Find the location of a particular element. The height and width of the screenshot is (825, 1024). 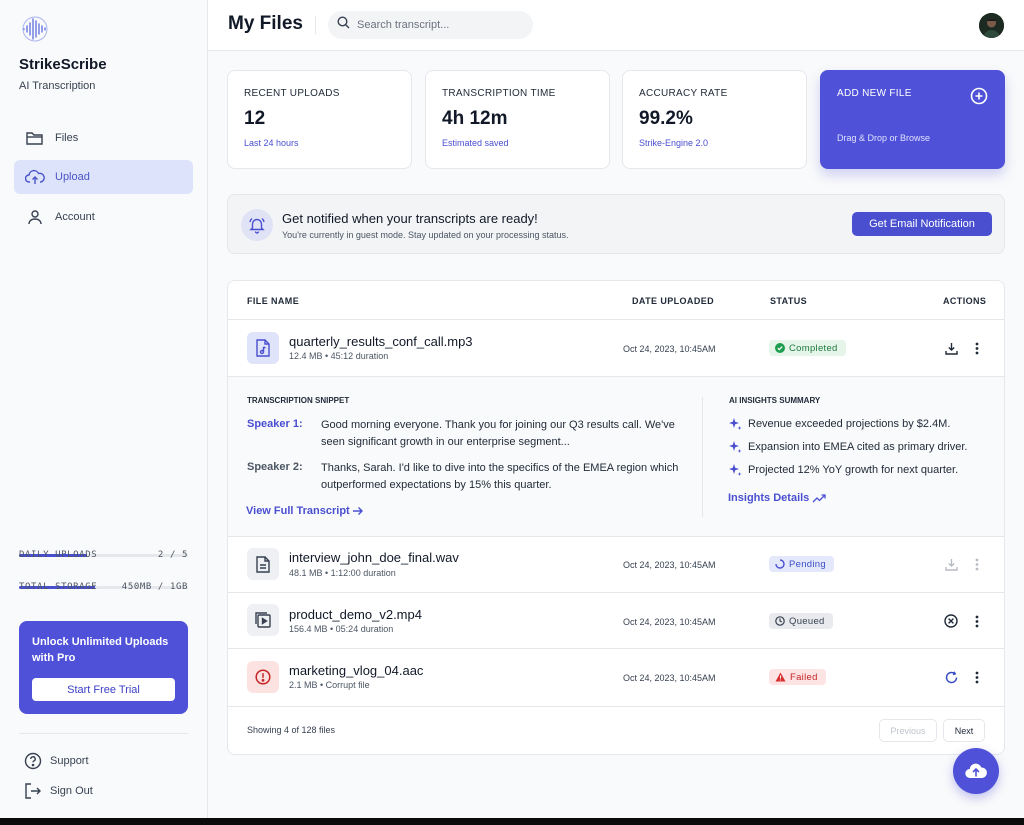

brand-tagline: AI Transcription is located at coordinates (57, 86).